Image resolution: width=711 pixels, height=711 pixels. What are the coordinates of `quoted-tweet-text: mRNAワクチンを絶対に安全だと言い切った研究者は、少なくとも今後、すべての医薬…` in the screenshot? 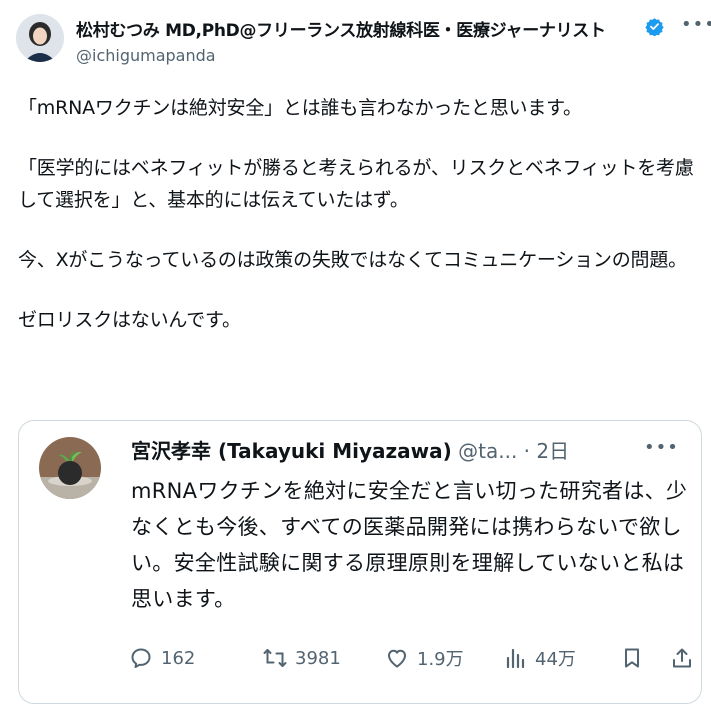 It's located at (409, 545).